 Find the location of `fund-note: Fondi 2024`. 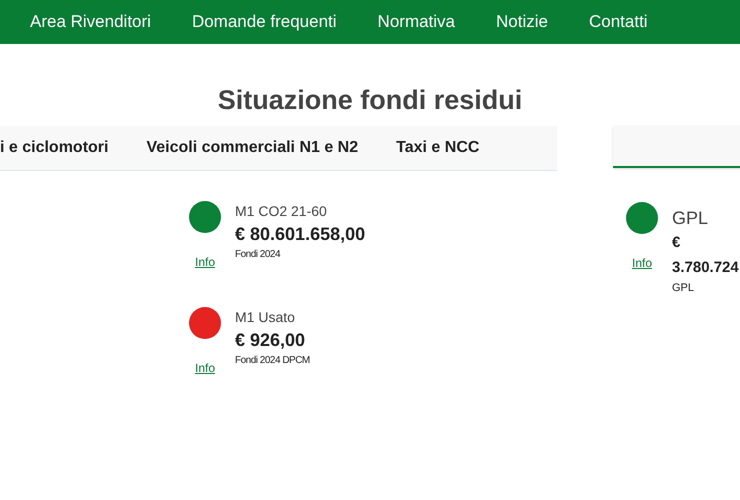

fund-note: Fondi 2024 is located at coordinates (258, 255).